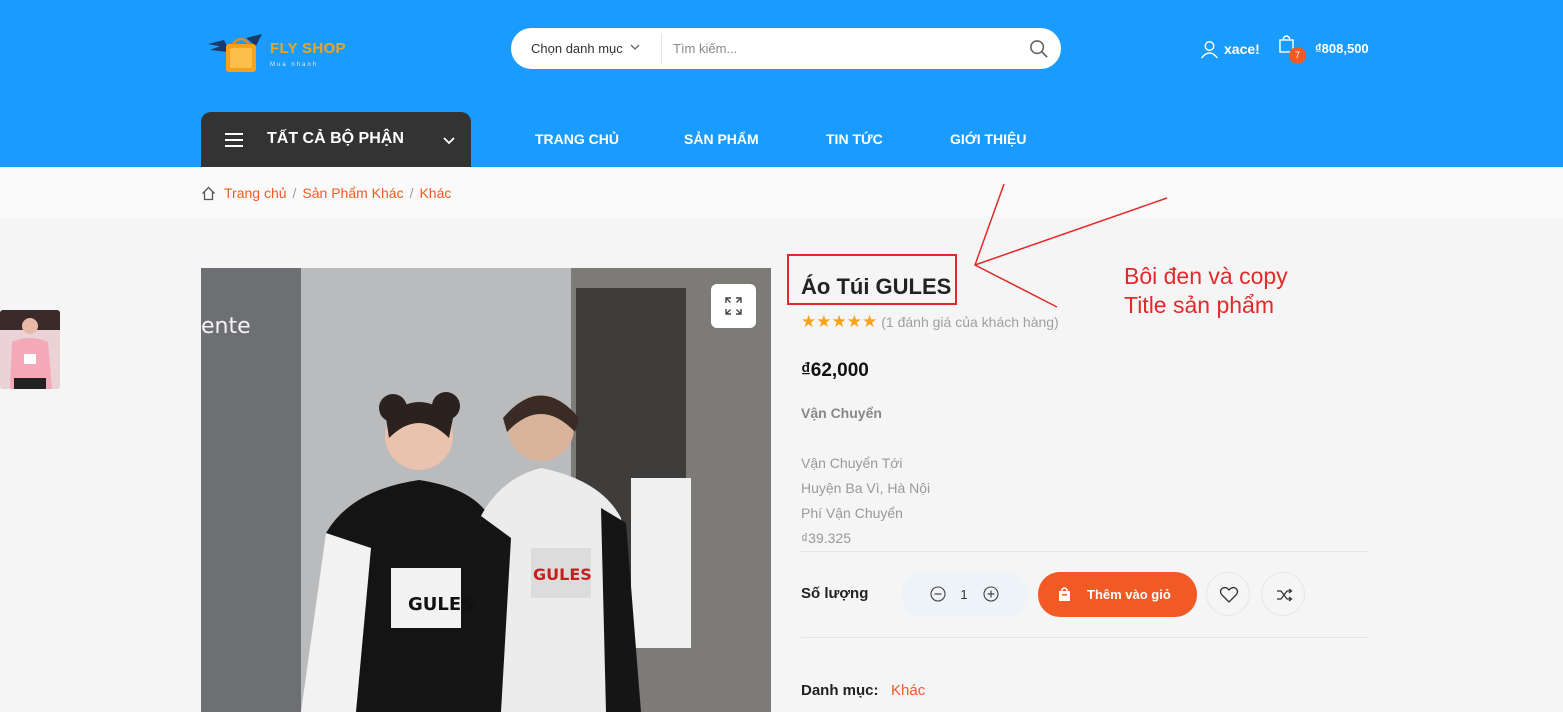  Describe the element at coordinates (1342, 48) in the screenshot. I see `cart-total: ₫808,500` at that location.